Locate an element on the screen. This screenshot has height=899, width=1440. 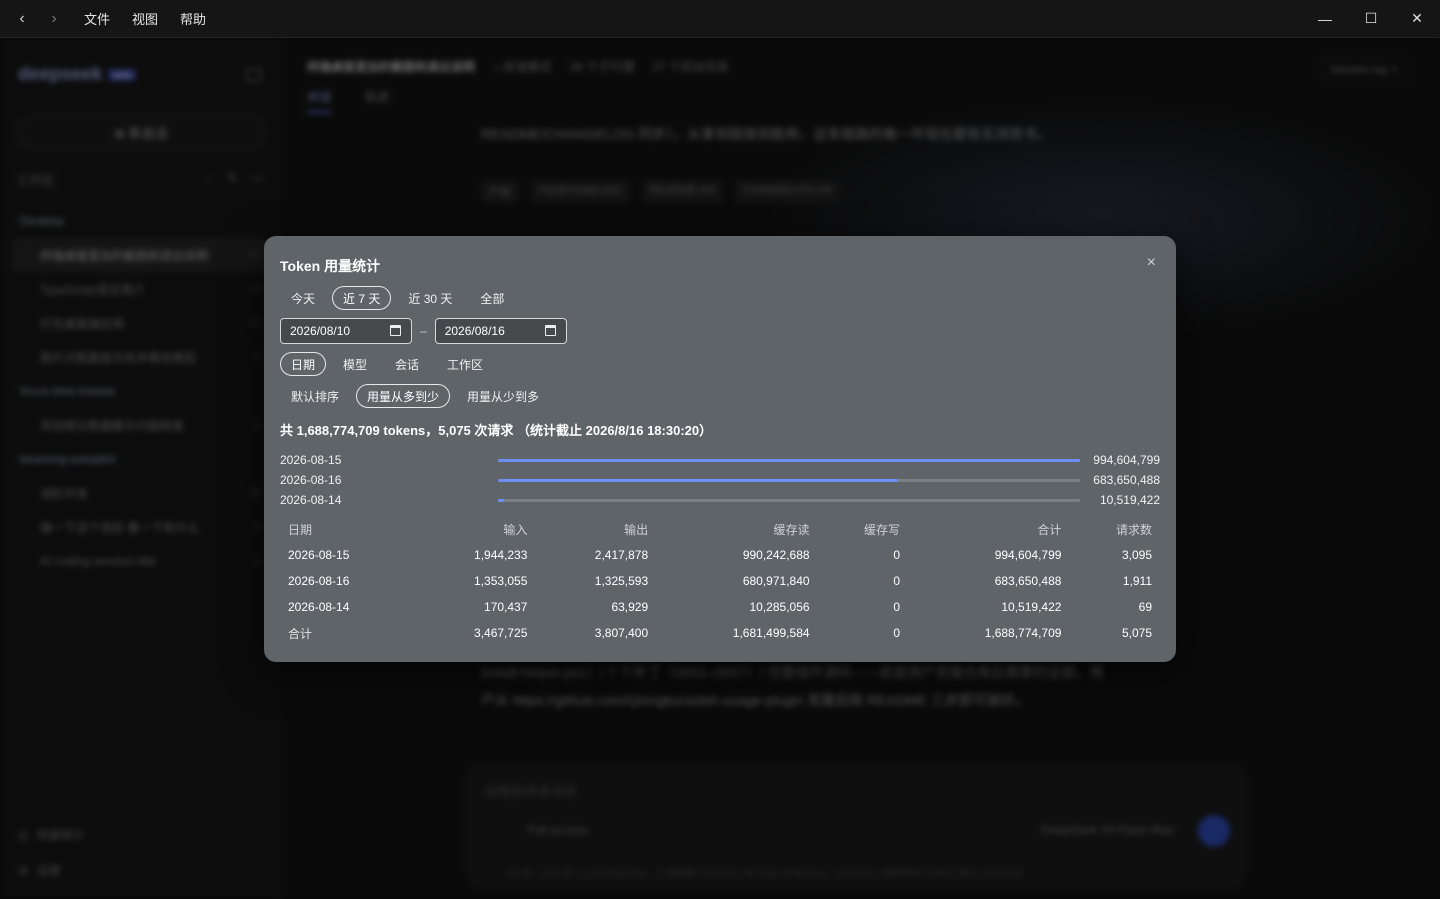
table-cell: 5,075 is located at coordinates (1136, 633).